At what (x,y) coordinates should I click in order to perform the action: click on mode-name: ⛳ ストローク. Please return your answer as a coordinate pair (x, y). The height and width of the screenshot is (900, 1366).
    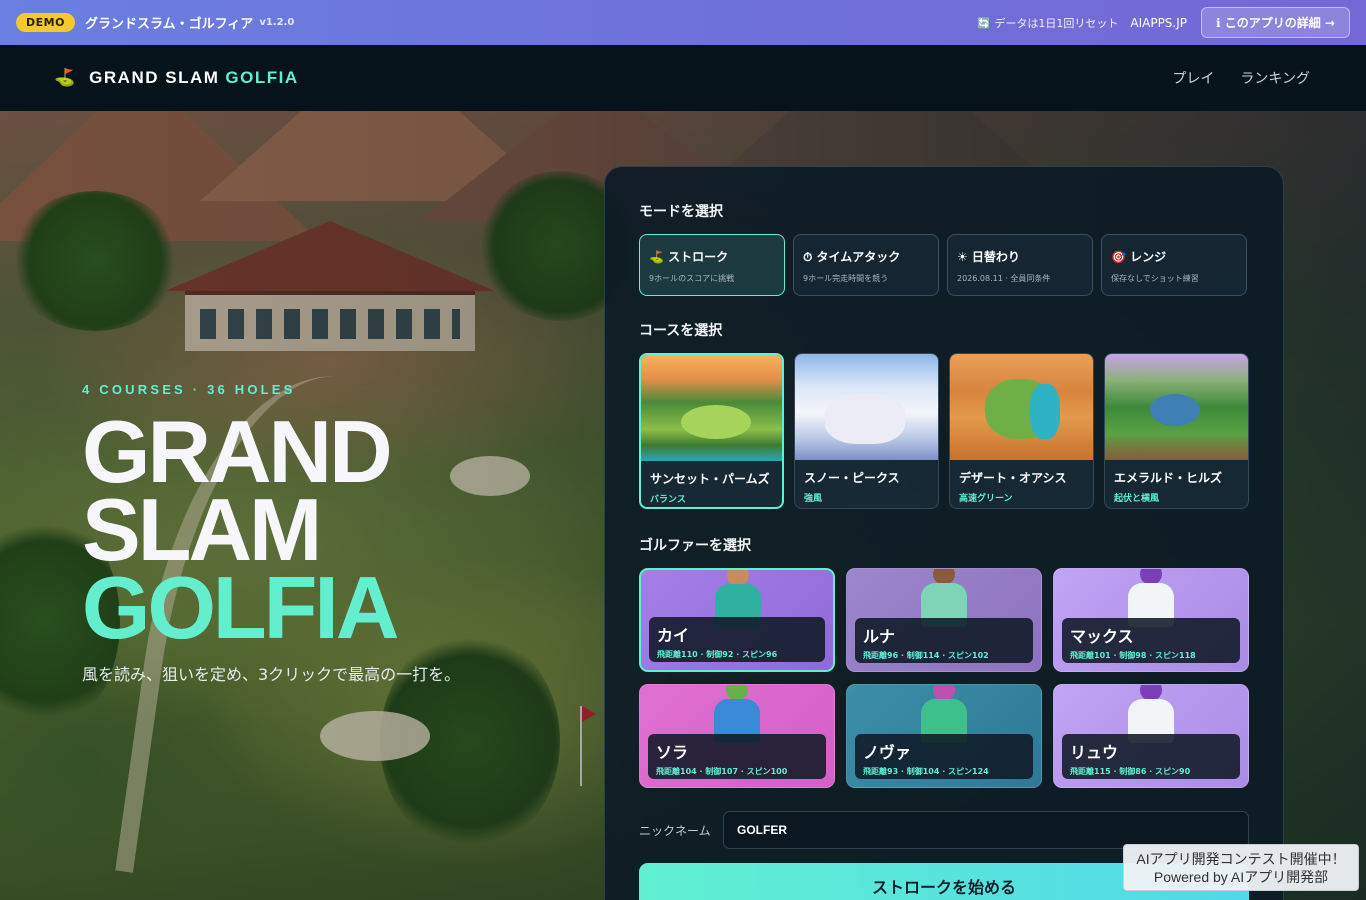
    Looking at the image, I should click on (689, 257).